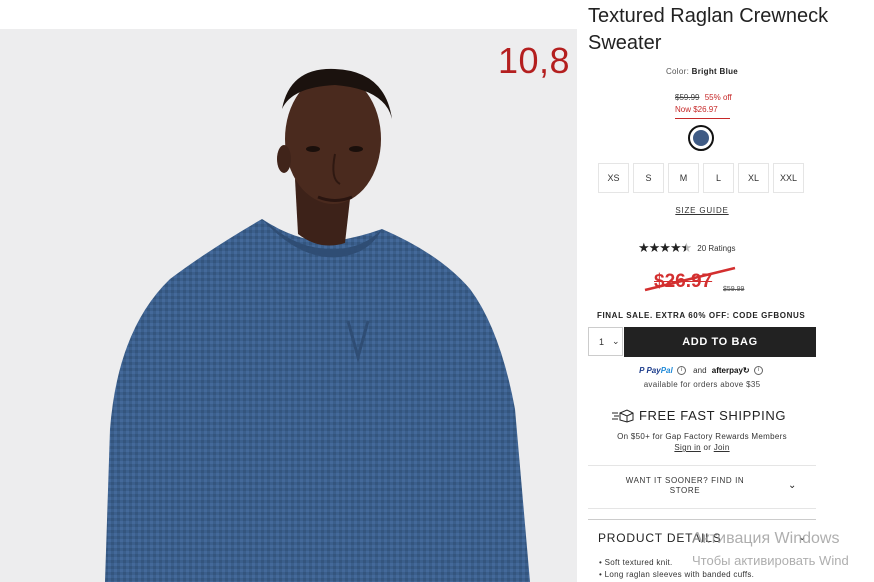  I want to click on free-shipping-banner: FREE FAST SHIPPING, so click(699, 415).